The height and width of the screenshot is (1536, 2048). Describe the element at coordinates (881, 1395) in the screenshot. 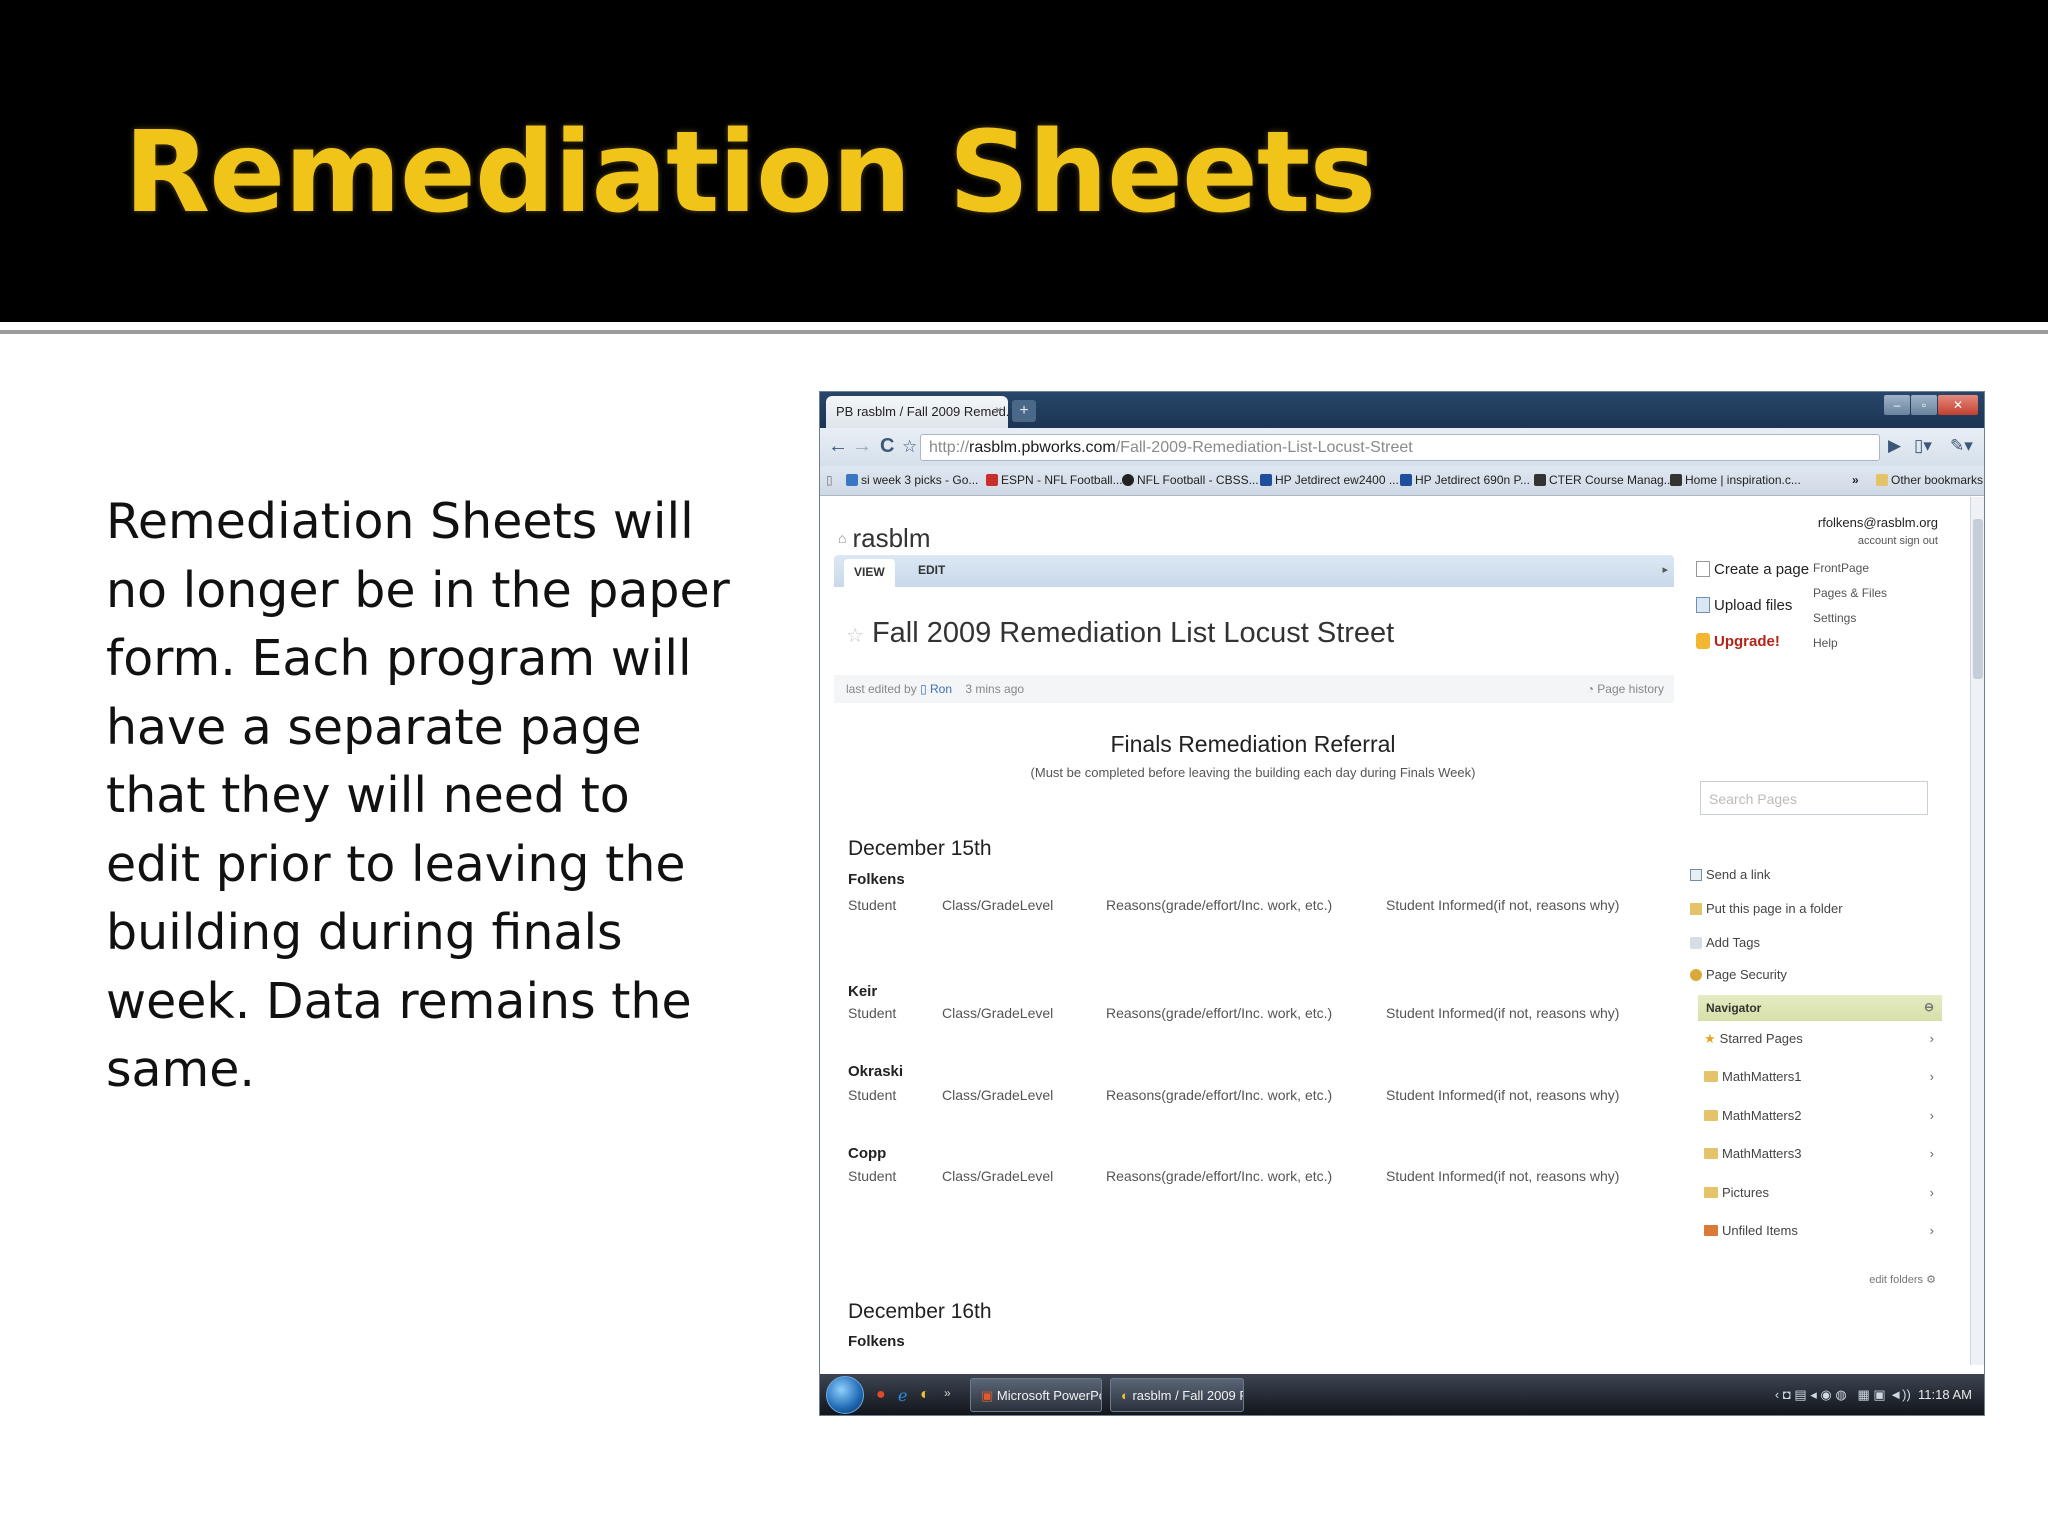

I see `quicklaunch-icon: ●` at that location.